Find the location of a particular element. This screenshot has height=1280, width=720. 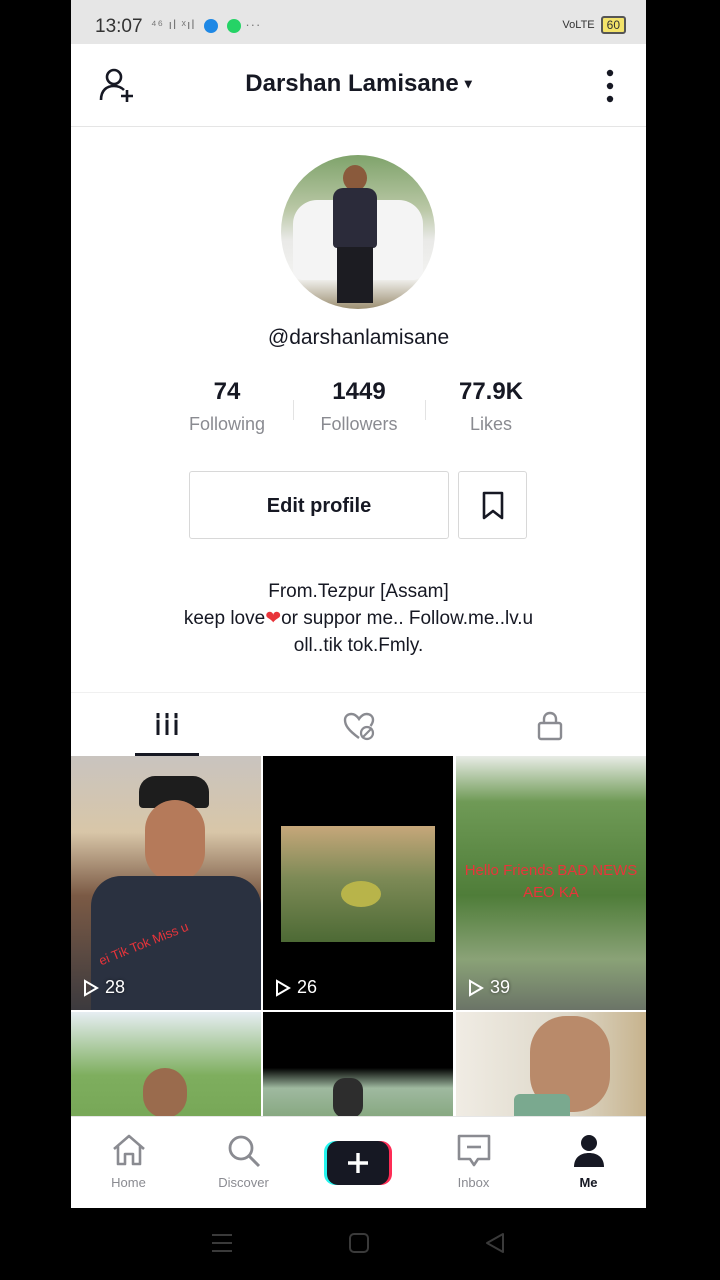

stat-likes: 77.9K Likes is located at coordinates (491, 406).